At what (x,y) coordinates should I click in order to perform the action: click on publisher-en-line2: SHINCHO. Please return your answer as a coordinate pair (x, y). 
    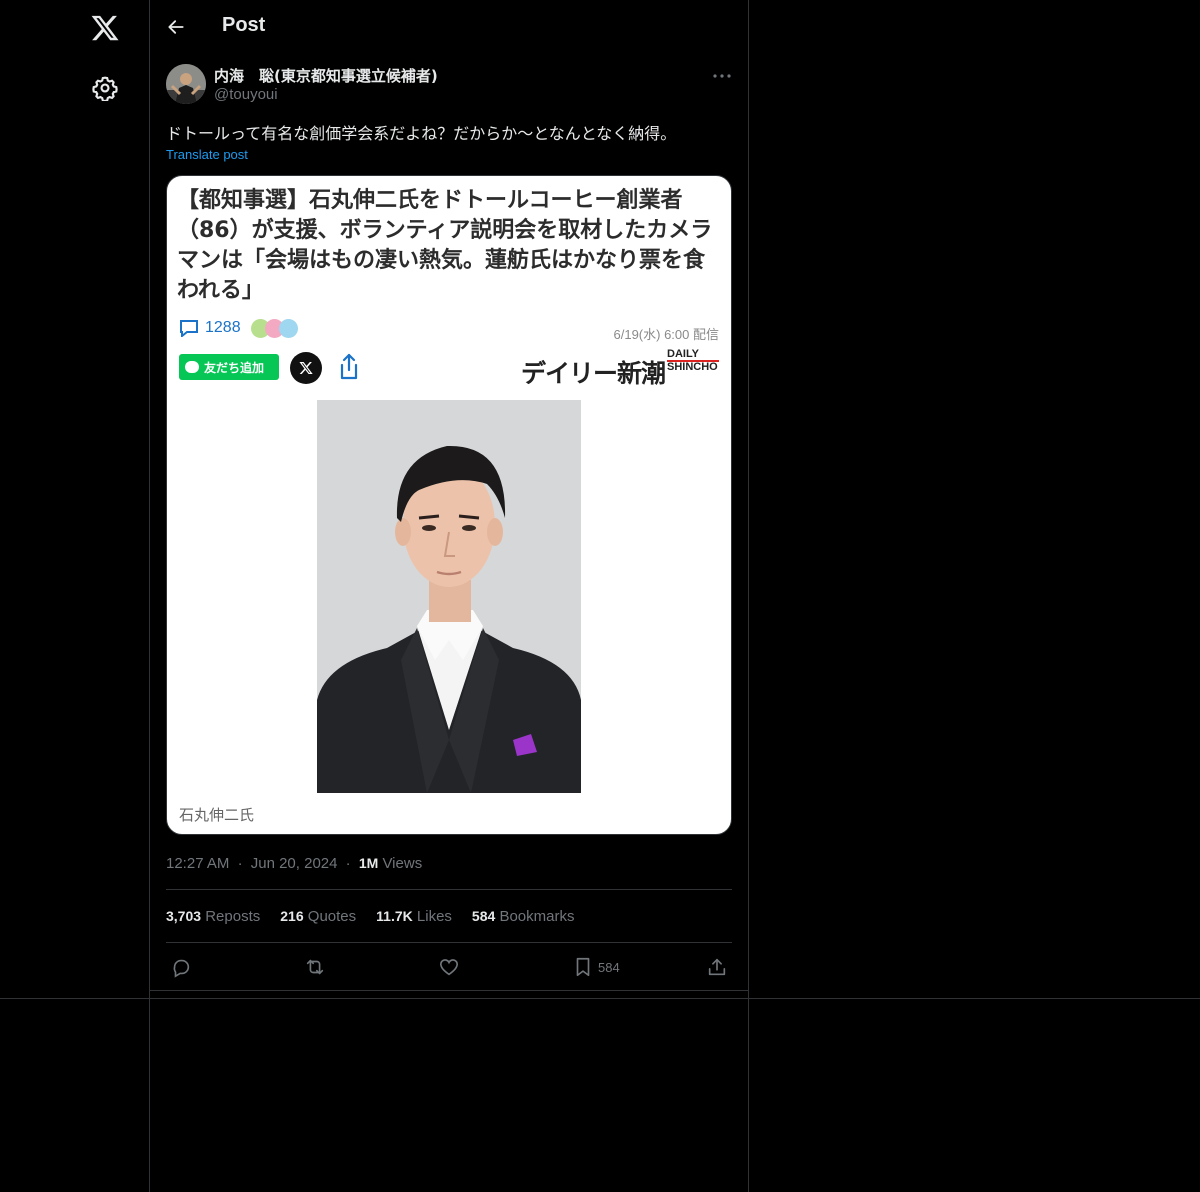
    Looking at the image, I should click on (692, 367).